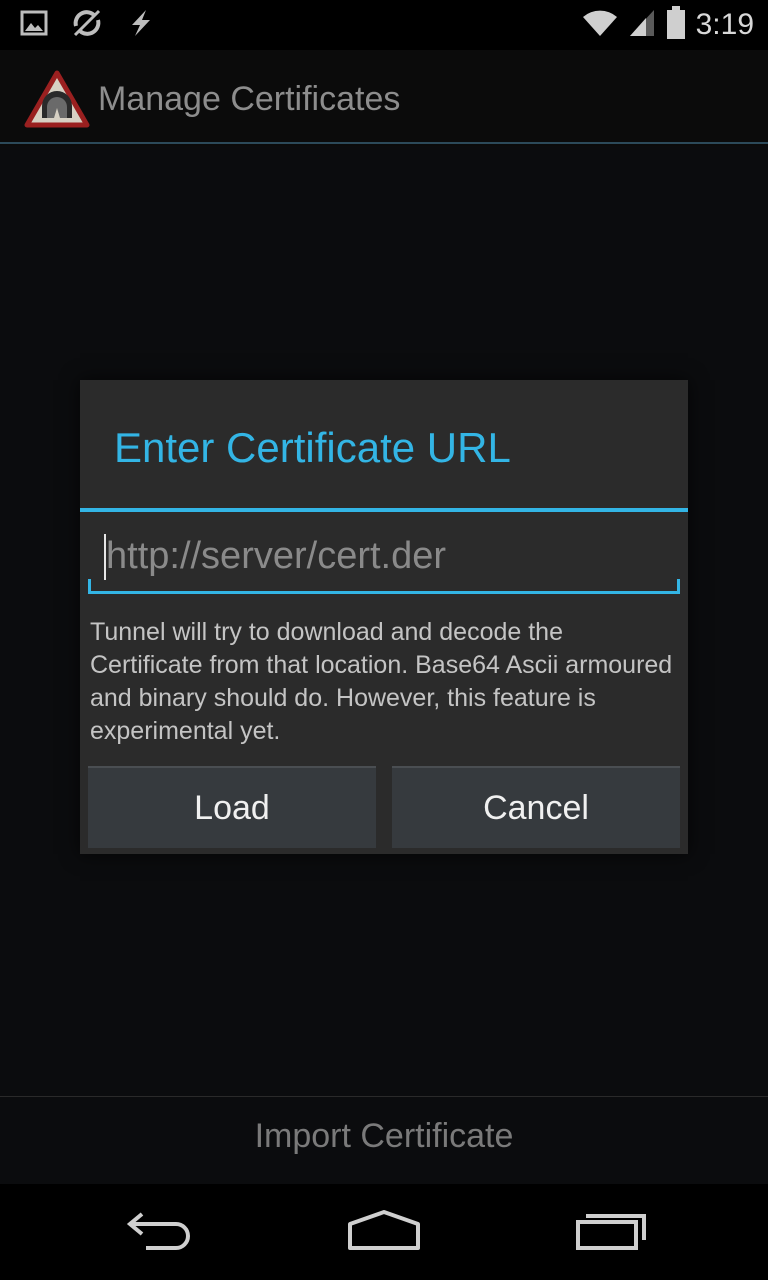 This screenshot has height=1280, width=768. I want to click on notification-icons, so click(88, 25).